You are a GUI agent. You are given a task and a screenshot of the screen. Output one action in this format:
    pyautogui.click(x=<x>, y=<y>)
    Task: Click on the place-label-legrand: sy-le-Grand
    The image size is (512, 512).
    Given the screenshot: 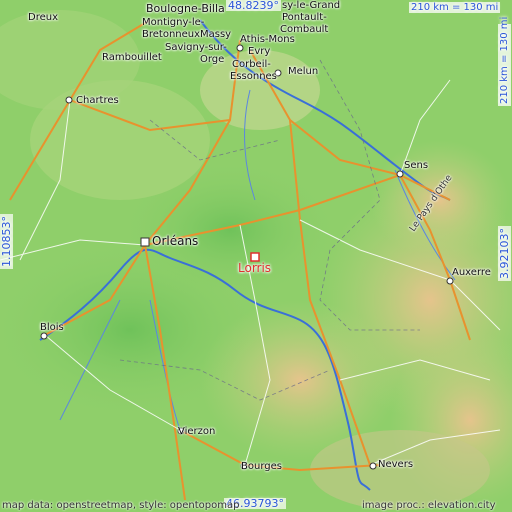 What is the action you would take?
    pyautogui.click(x=311, y=5)
    